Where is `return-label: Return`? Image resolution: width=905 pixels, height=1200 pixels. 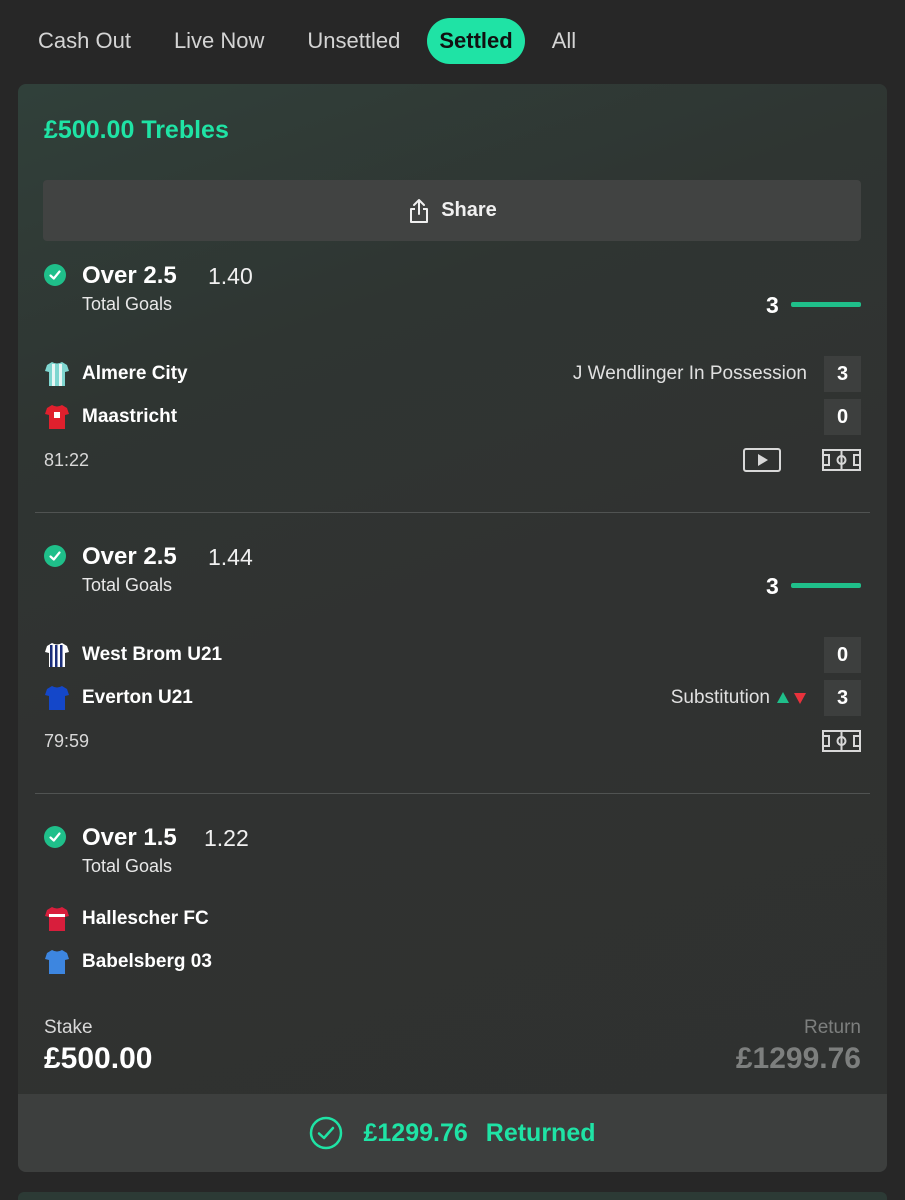
return-label: Return is located at coordinates (832, 1027).